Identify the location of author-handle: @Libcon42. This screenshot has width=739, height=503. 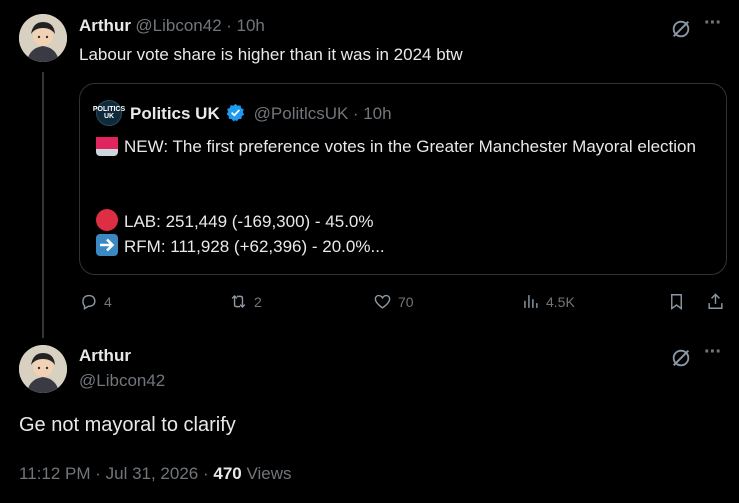
(178, 25).